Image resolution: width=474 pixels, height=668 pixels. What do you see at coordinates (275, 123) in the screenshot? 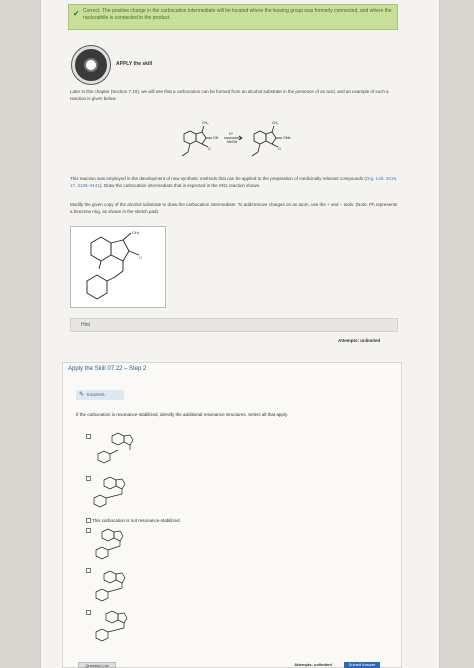
I see `product-ch3-label: CH₃` at bounding box center [275, 123].